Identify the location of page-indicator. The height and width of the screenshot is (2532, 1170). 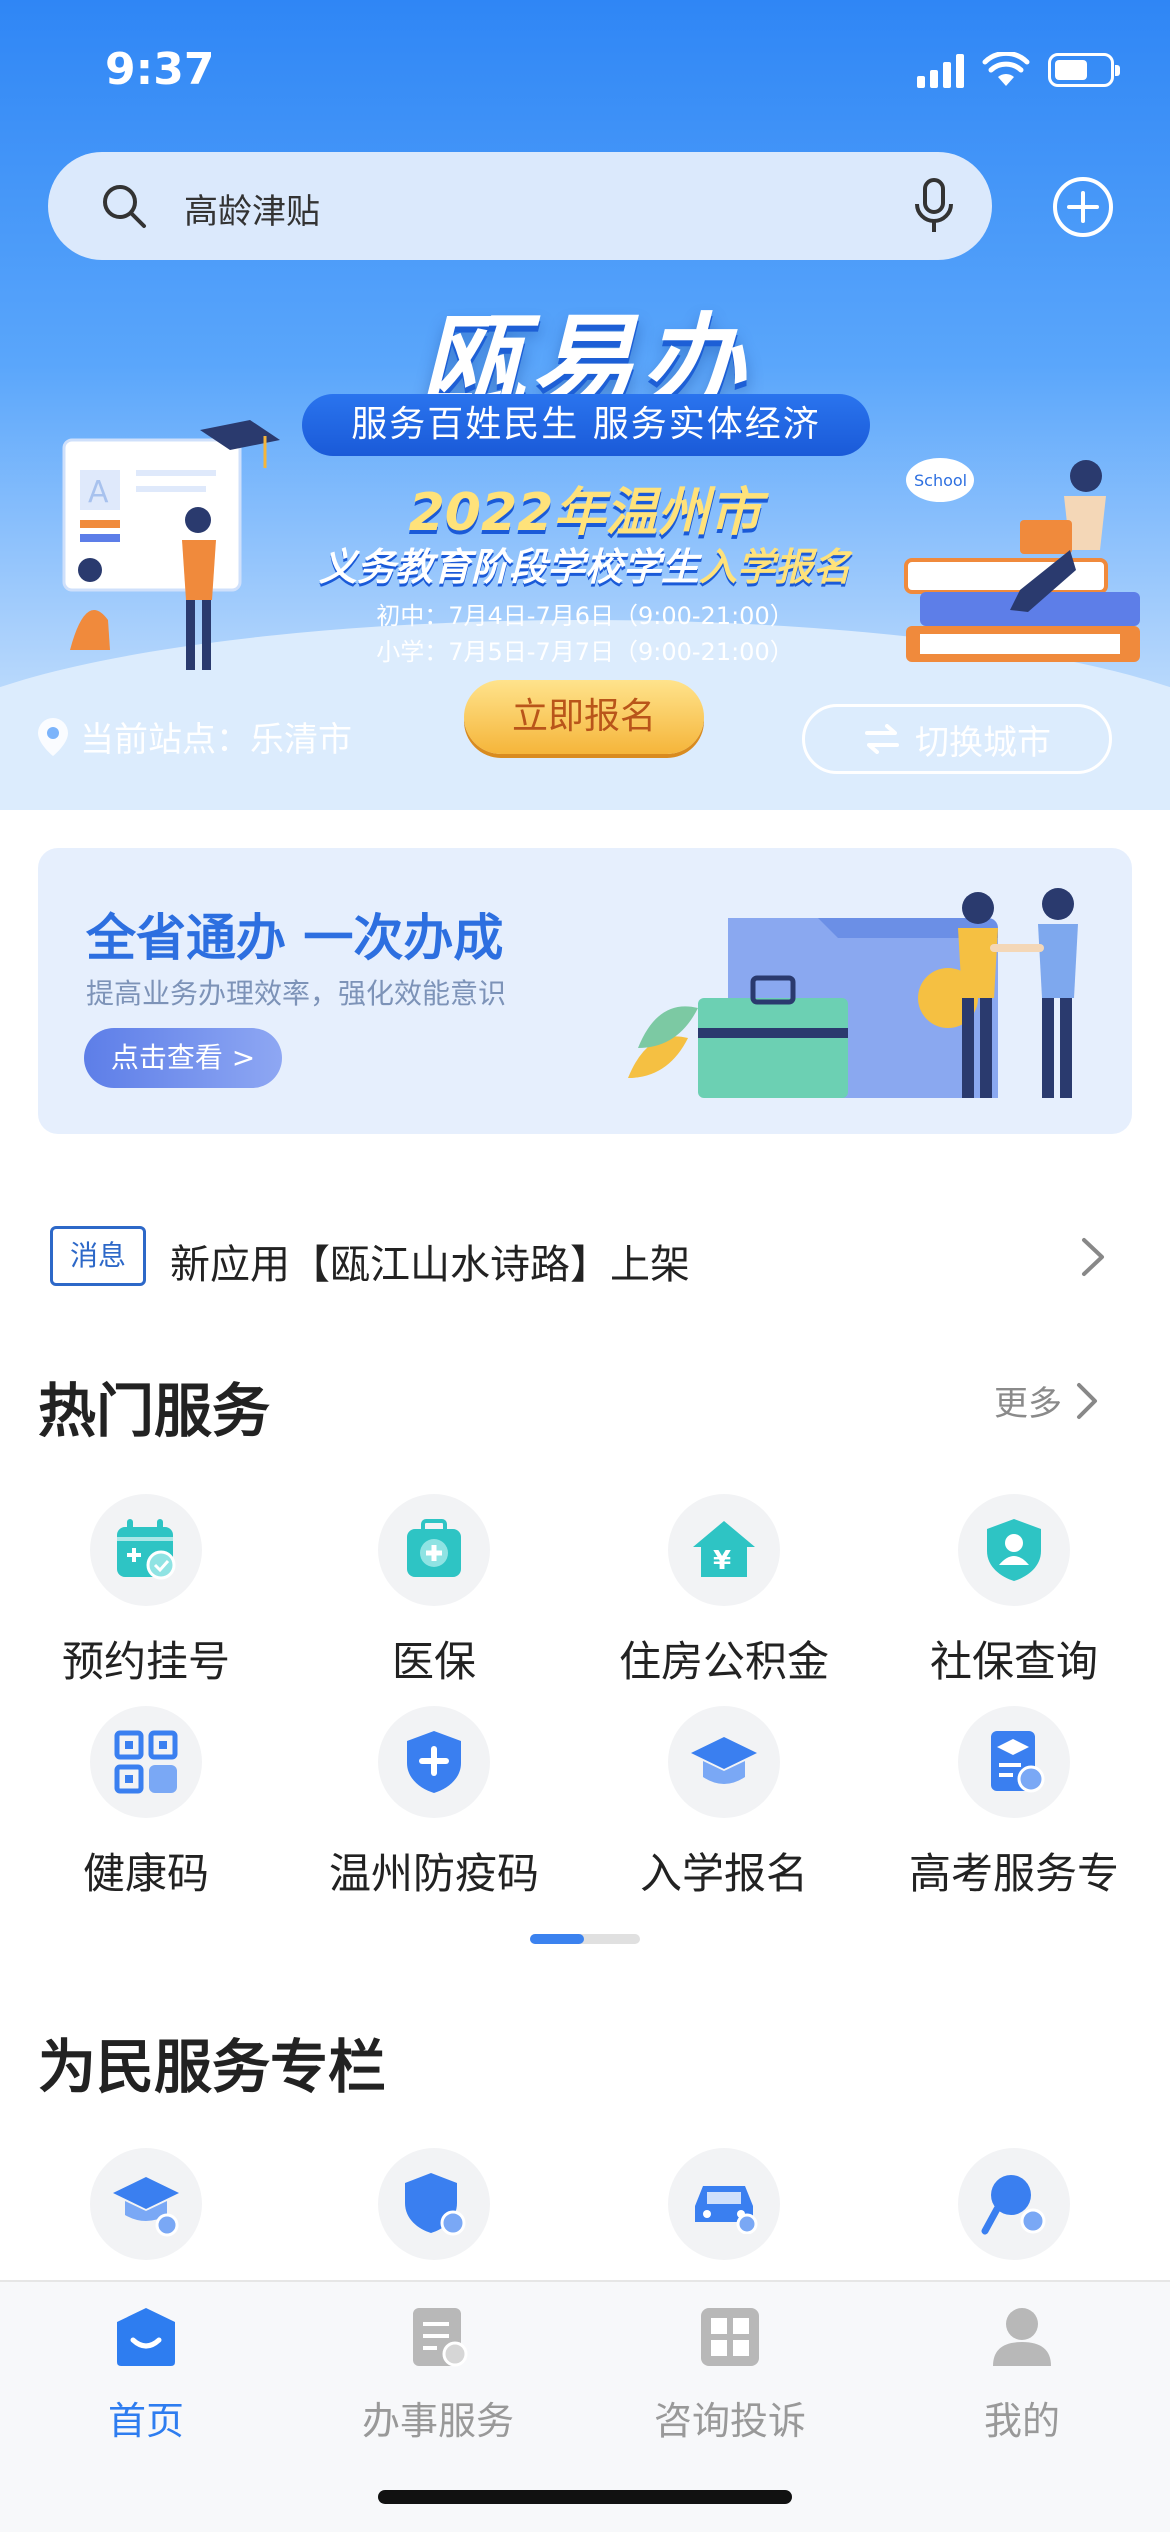
(585, 1939).